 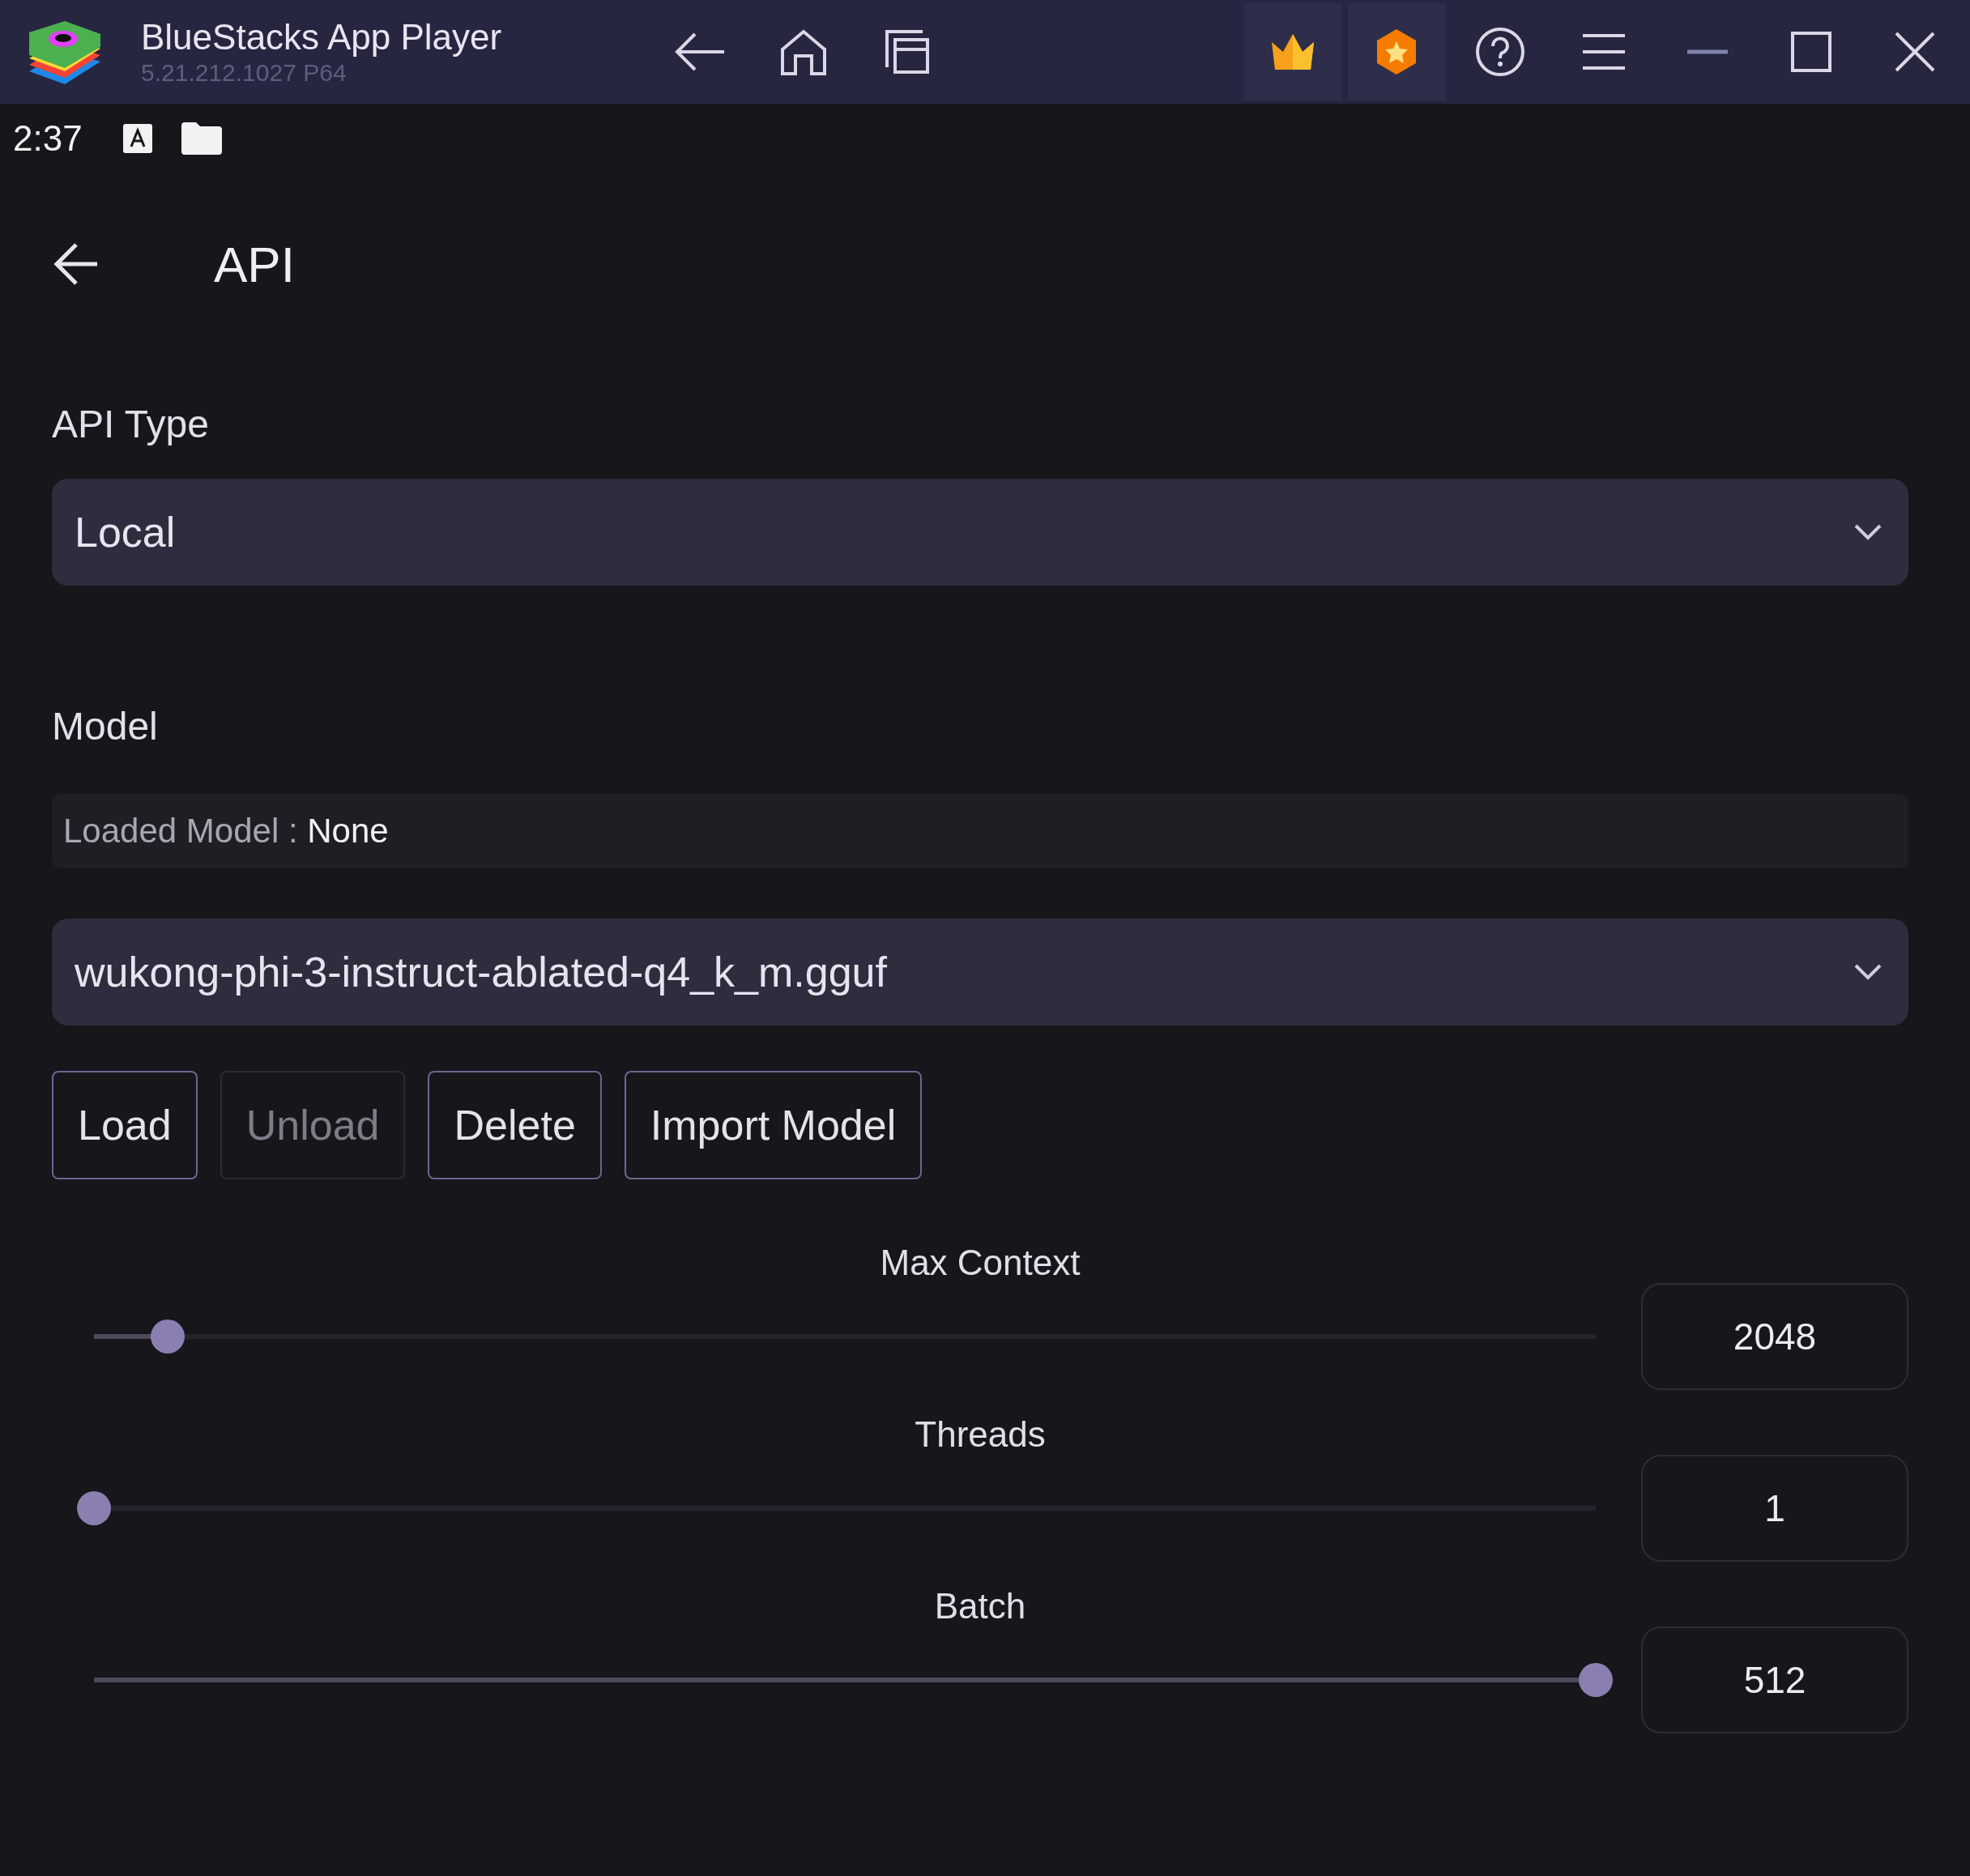 I want to click on action-button: Delete, so click(x=515, y=1125).